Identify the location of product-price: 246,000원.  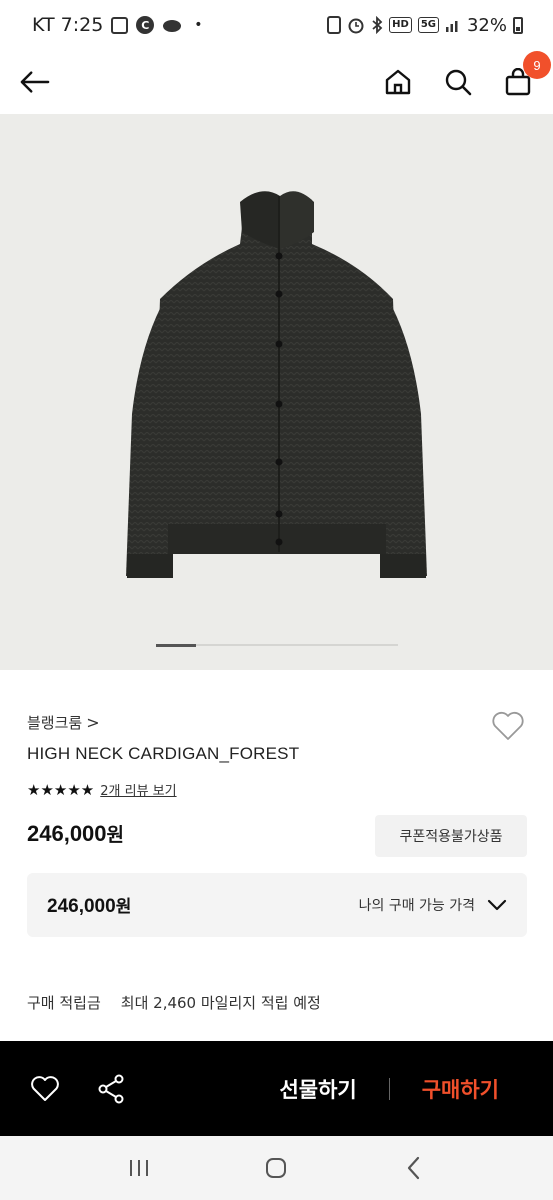
(75, 833).